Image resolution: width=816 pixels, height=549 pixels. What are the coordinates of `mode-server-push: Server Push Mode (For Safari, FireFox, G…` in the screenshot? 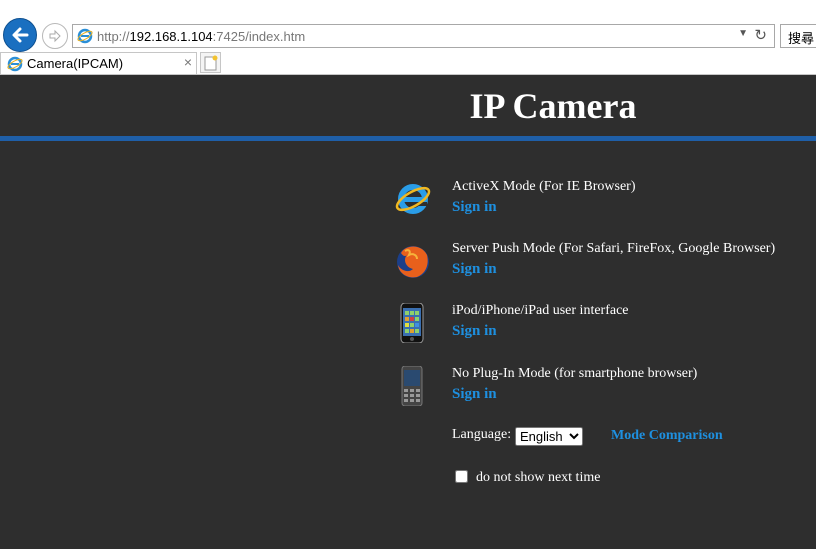 It's located at (605, 266).